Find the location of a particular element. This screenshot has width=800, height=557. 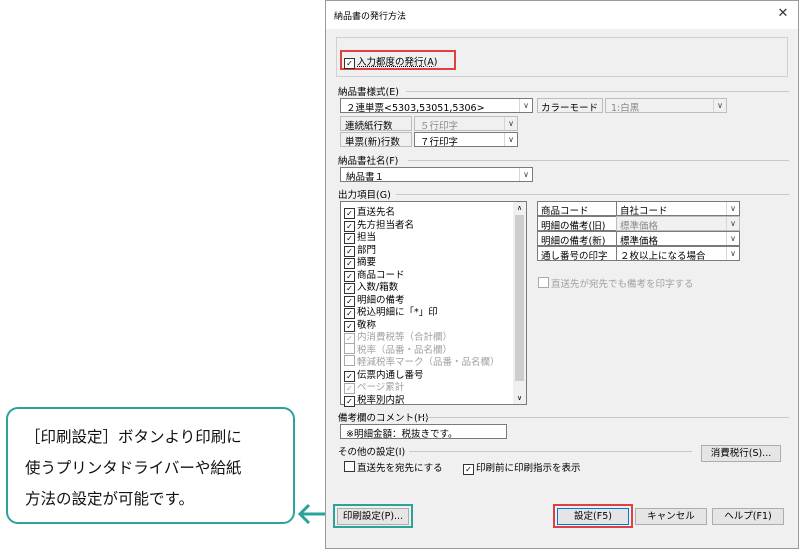

settings-row-value: ２枚以上になる場合 ∨ is located at coordinates (678, 254).